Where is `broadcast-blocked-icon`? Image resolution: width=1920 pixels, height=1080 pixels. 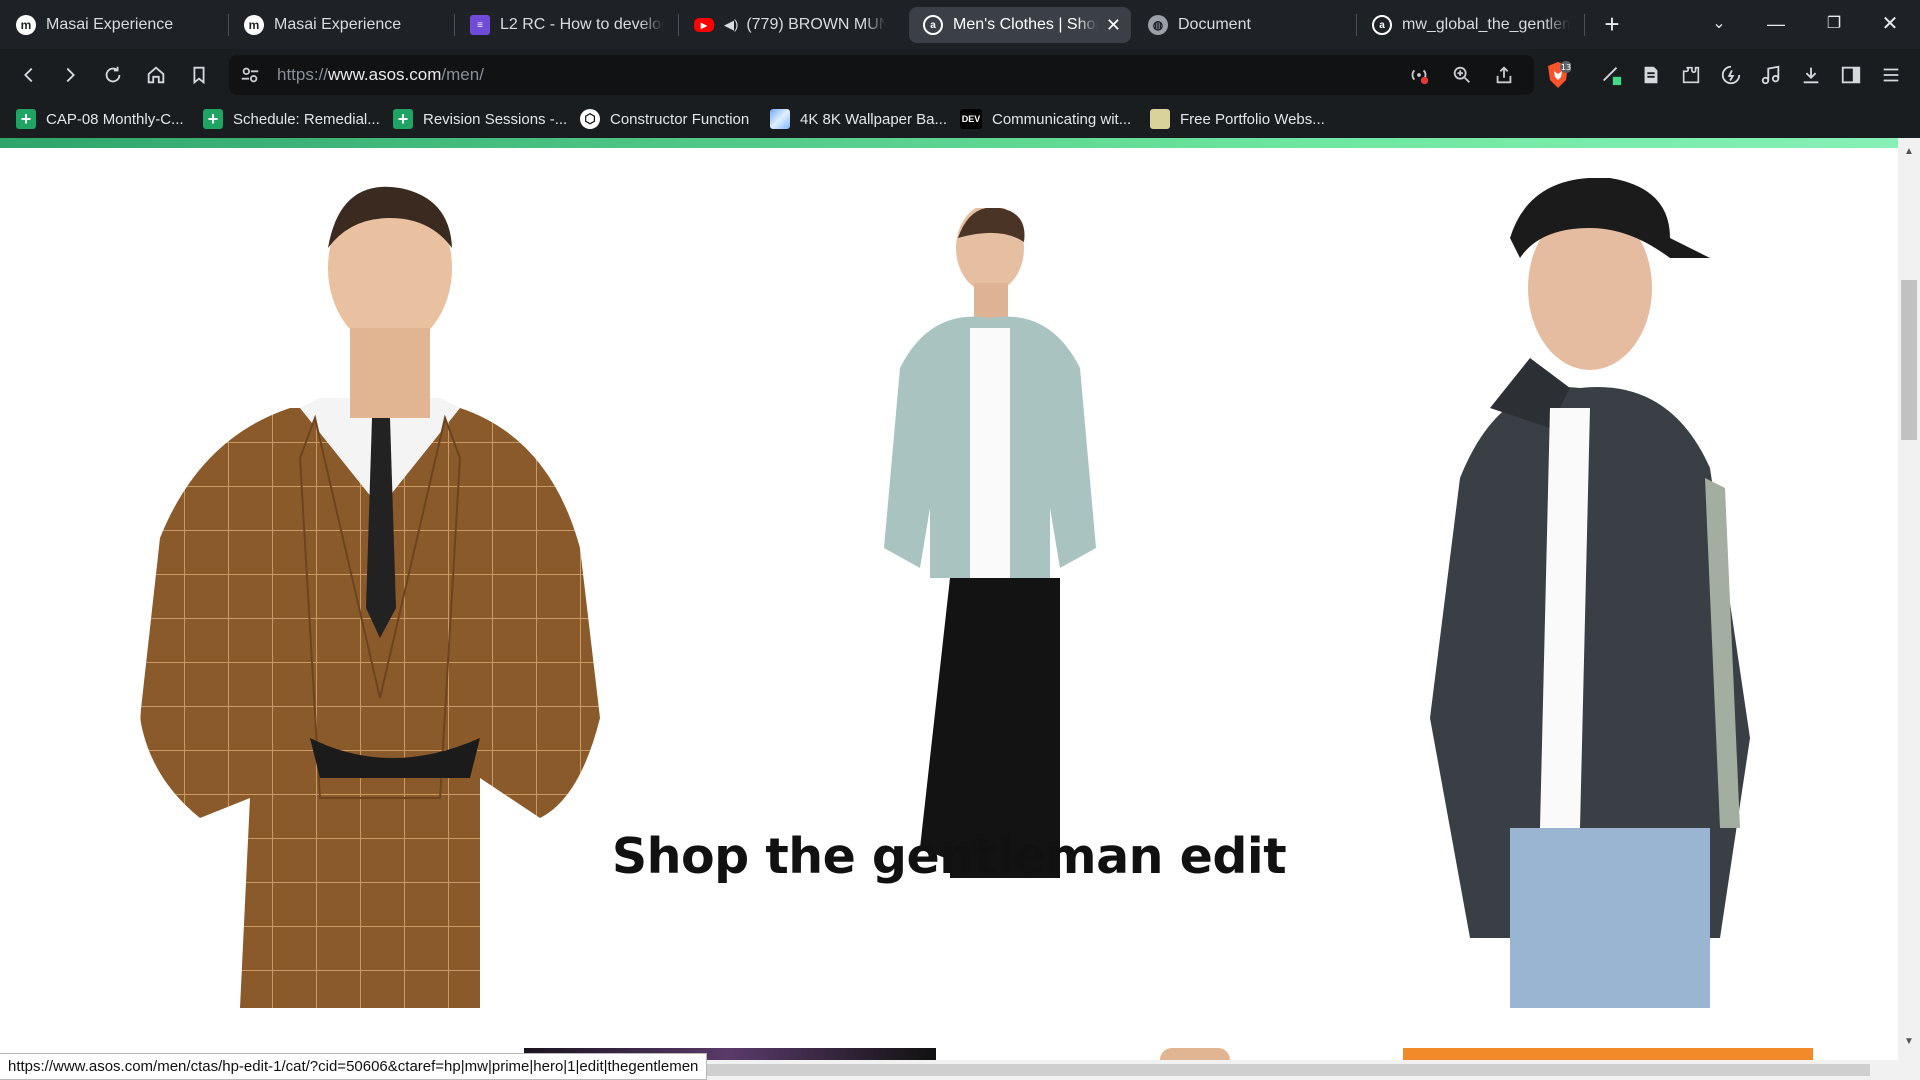 broadcast-blocked-icon is located at coordinates (1419, 75).